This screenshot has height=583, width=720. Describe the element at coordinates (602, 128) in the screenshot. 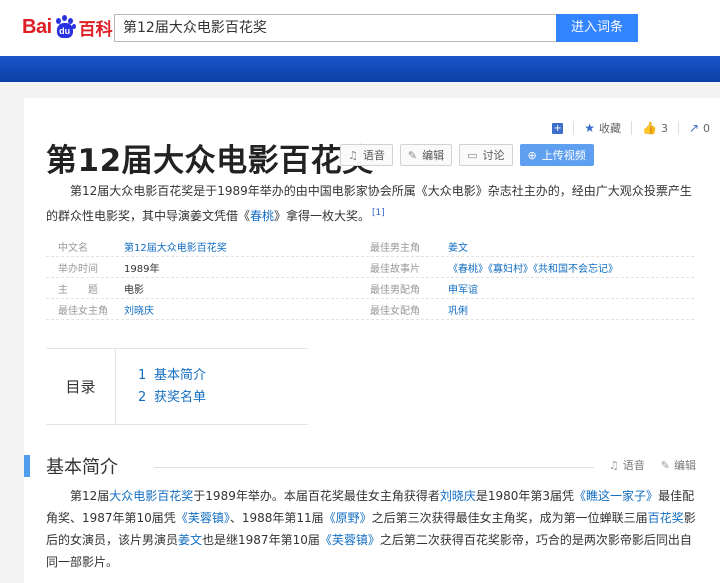

I see `favorite-button: ★ 收藏` at that location.